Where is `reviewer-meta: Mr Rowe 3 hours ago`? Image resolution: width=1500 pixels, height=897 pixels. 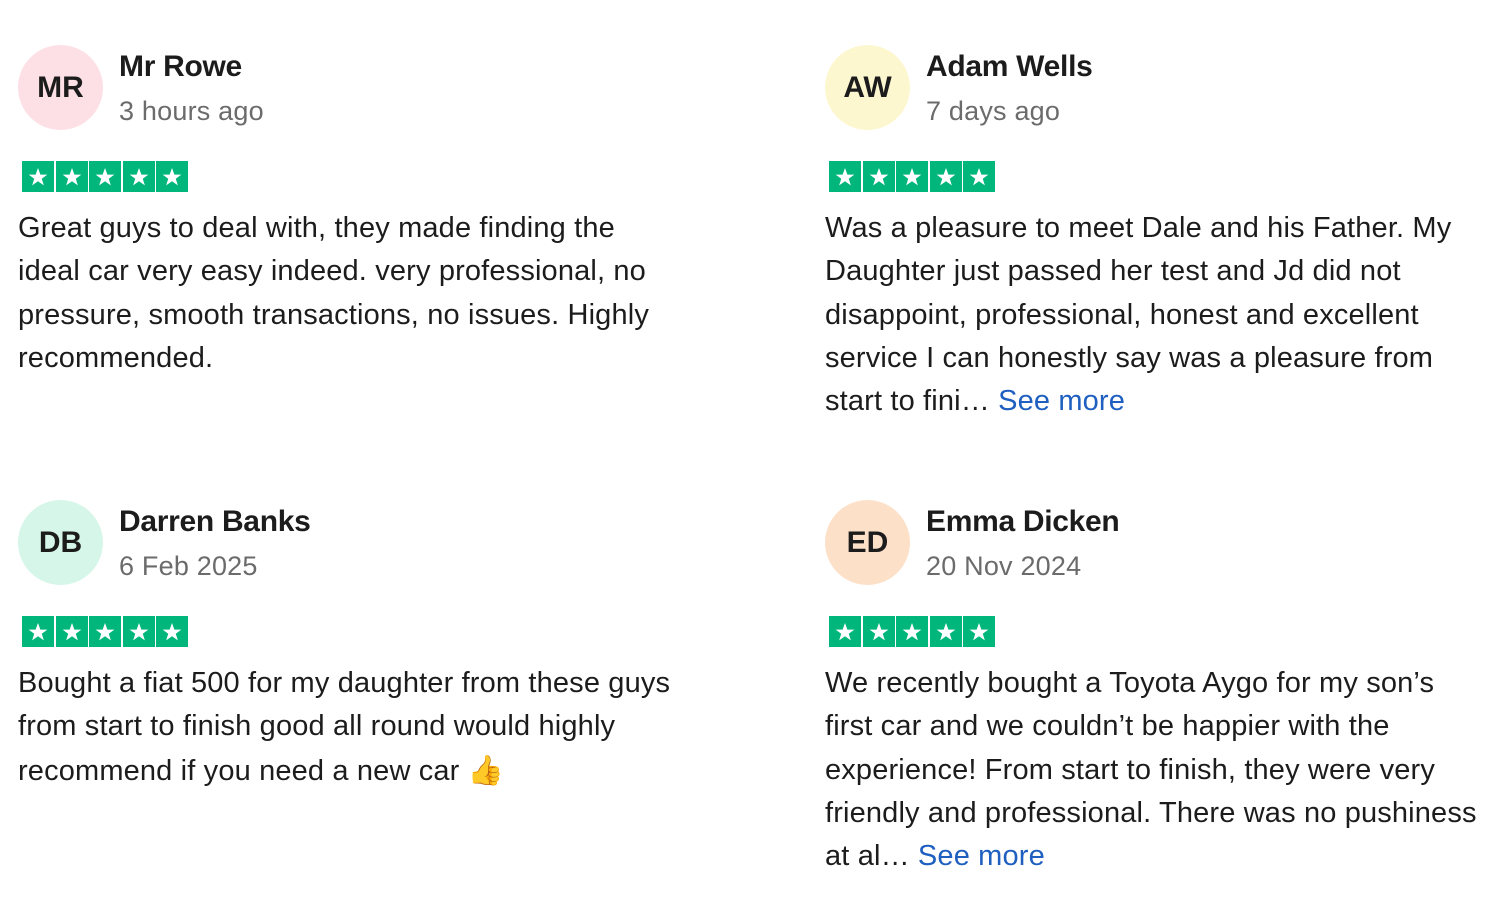 reviewer-meta: Mr Rowe 3 hours ago is located at coordinates (191, 86).